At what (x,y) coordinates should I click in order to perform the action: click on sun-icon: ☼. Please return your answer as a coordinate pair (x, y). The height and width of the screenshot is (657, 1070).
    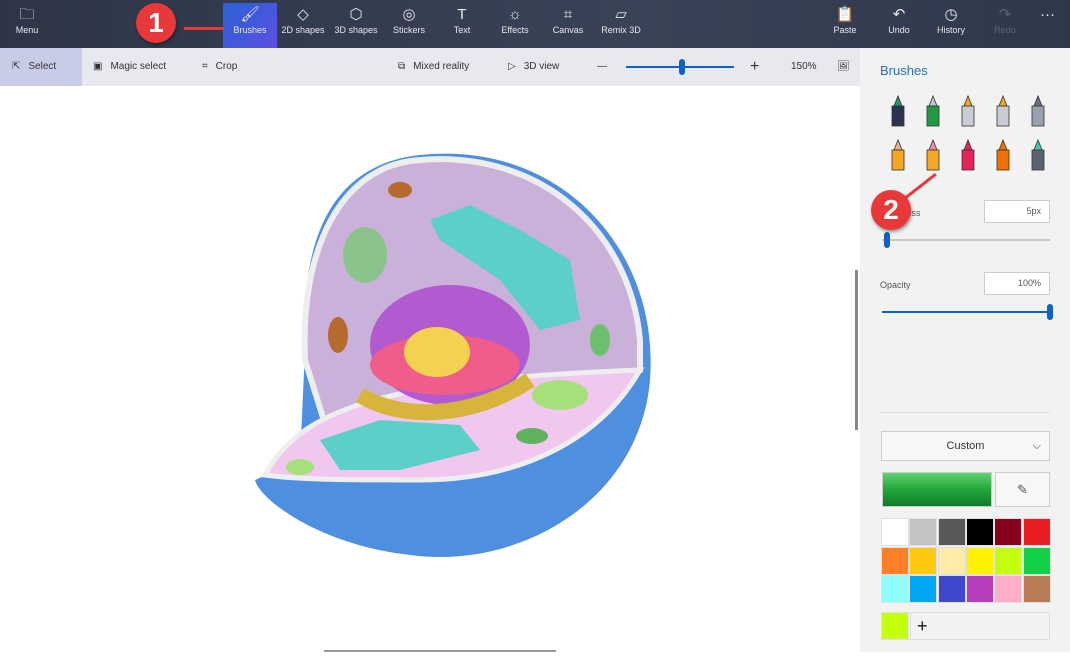
    Looking at the image, I should click on (515, 14).